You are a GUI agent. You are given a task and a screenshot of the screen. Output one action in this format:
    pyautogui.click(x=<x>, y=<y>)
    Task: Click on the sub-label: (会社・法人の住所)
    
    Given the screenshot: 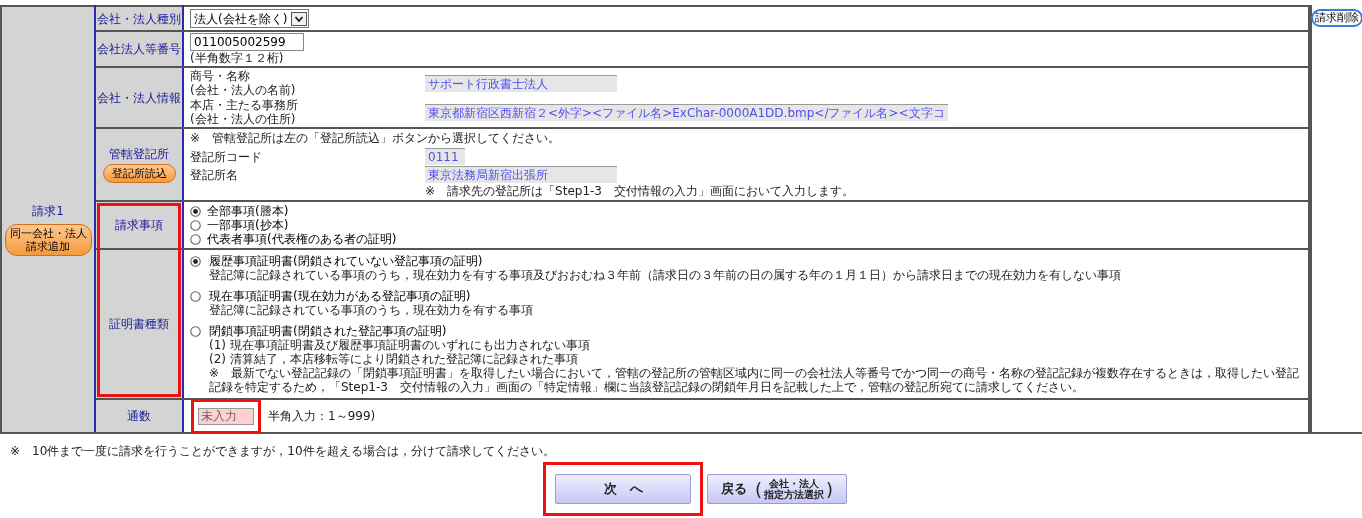 What is the action you would take?
    pyautogui.click(x=243, y=119)
    